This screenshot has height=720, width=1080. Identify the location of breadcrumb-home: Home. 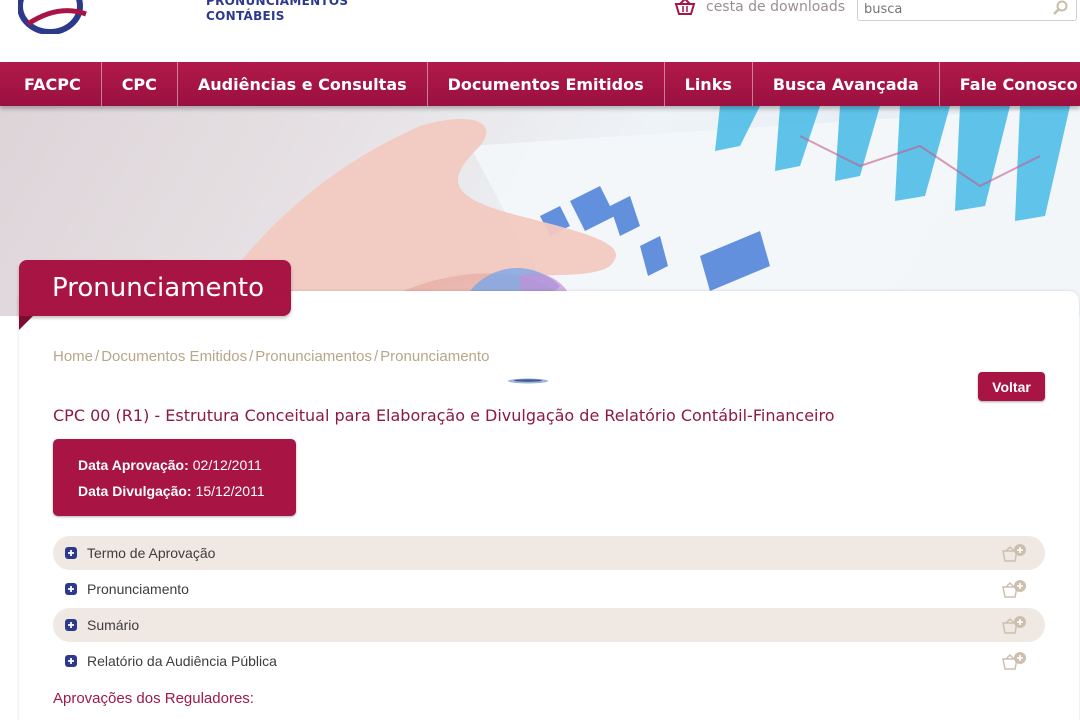
(73, 356).